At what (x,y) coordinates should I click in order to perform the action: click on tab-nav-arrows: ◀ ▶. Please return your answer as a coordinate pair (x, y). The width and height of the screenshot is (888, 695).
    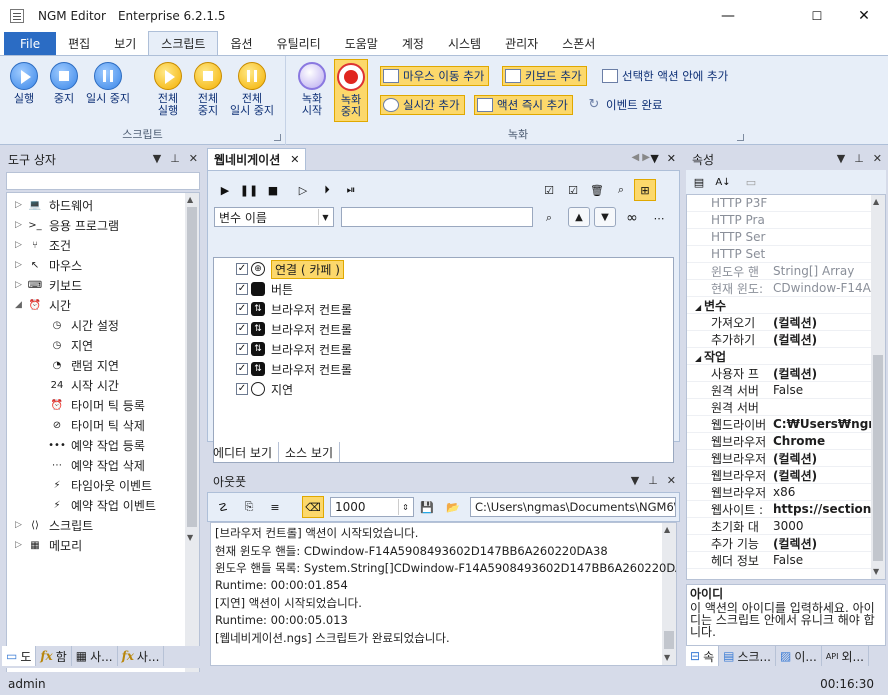
    Looking at the image, I should click on (640, 157).